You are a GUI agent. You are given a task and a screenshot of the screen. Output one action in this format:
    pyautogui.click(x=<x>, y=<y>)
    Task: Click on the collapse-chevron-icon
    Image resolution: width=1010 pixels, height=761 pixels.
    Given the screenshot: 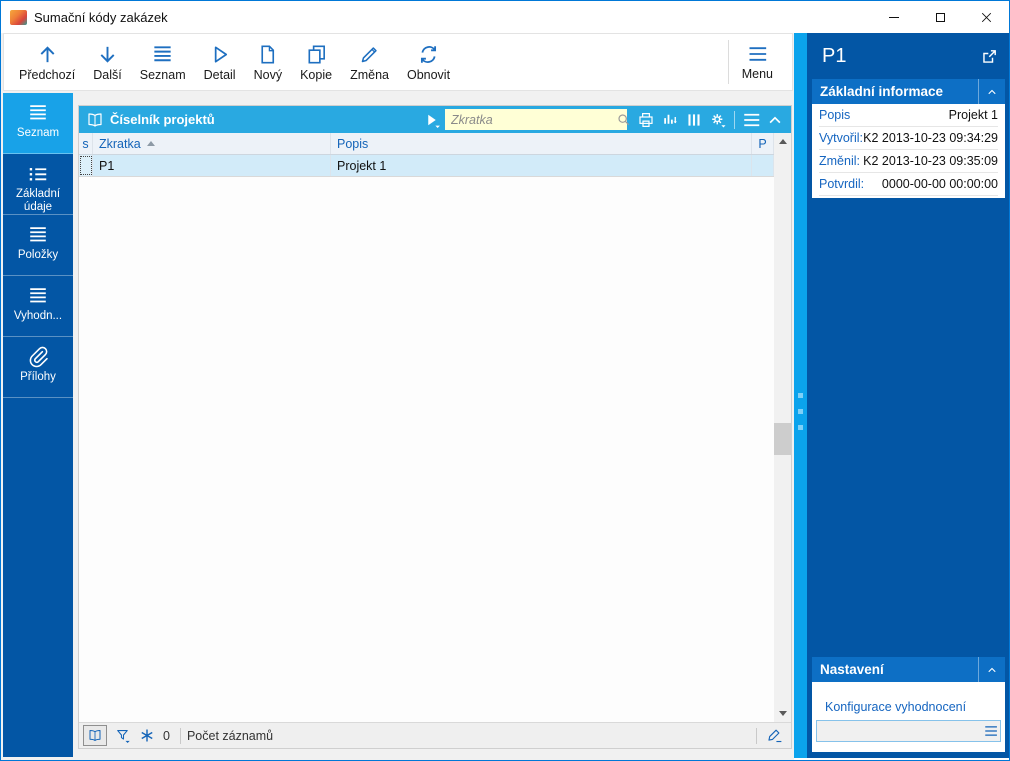 What is the action you would take?
    pyautogui.click(x=775, y=120)
    